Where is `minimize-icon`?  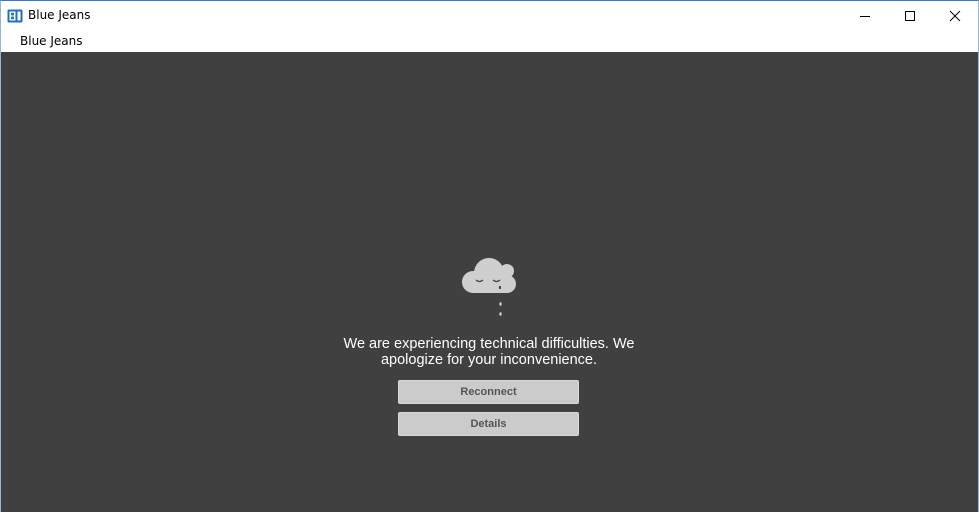
minimize-icon is located at coordinates (865, 16).